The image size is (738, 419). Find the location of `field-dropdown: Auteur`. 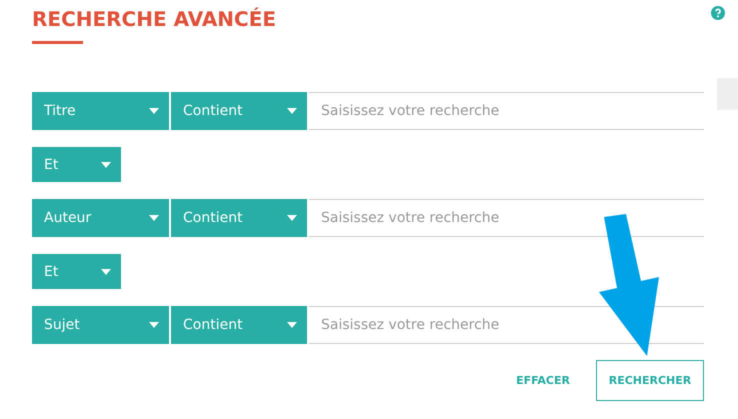

field-dropdown: Auteur is located at coordinates (100, 218).